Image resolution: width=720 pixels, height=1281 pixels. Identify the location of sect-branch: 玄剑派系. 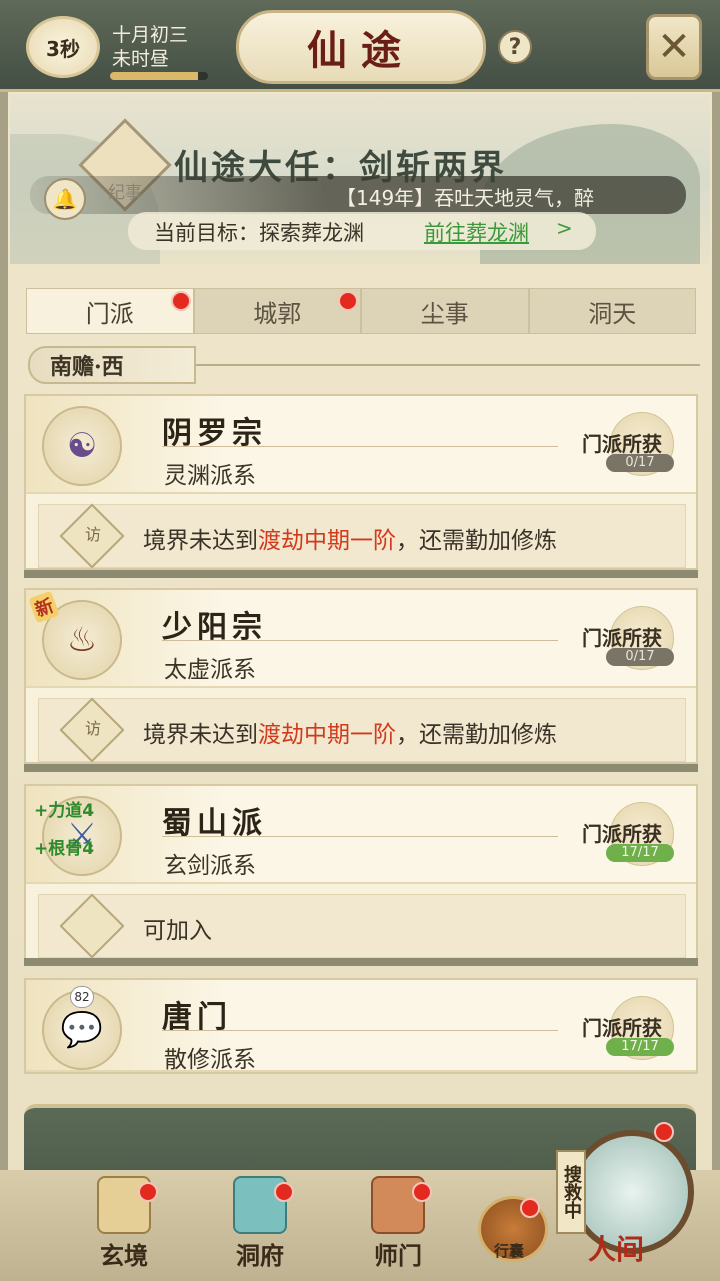
(210, 866).